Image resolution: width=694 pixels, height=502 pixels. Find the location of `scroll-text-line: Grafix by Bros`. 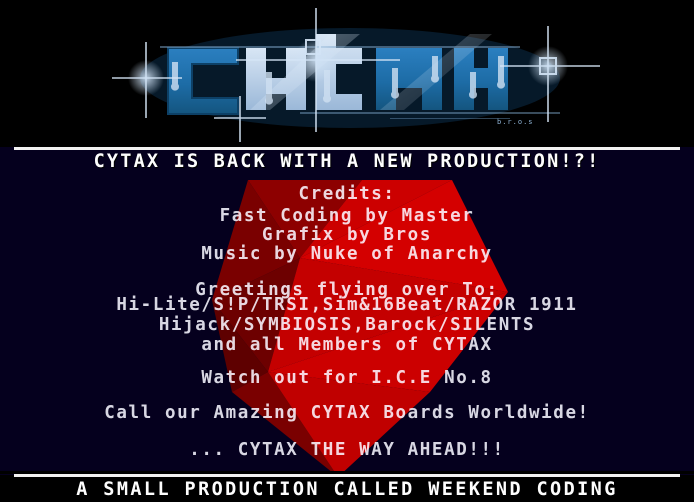

scroll-text-line: Grafix by Bros is located at coordinates (347, 235).